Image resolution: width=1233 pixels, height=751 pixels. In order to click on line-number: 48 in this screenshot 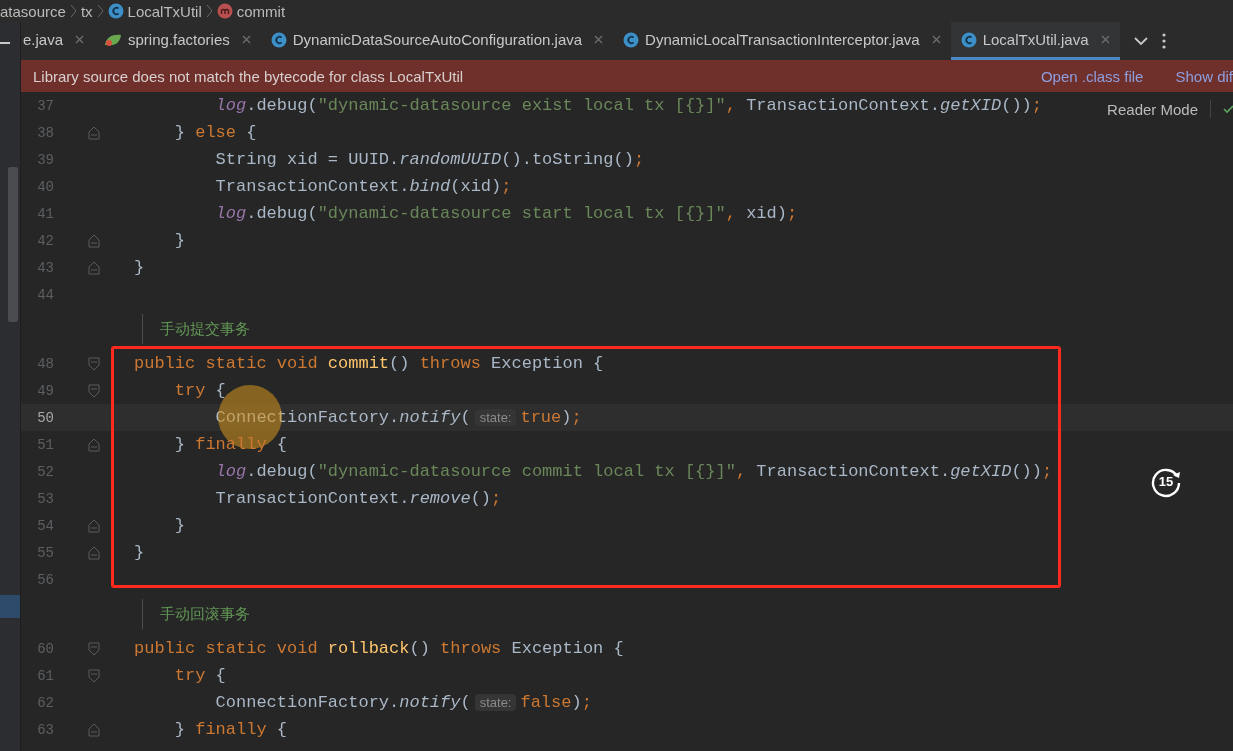, I will do `click(45, 363)`.